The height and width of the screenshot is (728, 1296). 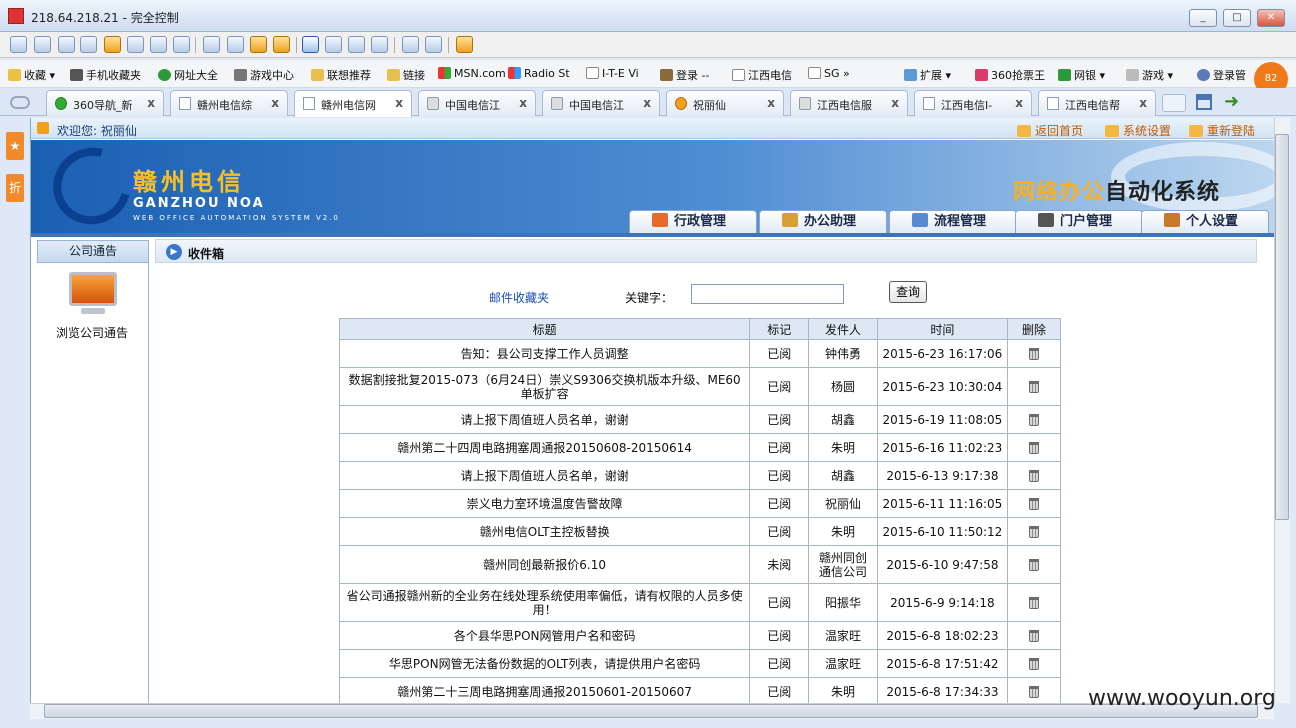 What do you see at coordinates (544, 503) in the screenshot?
I see `mail-subject-link: 崇义电力室环境温度告警故障` at bounding box center [544, 503].